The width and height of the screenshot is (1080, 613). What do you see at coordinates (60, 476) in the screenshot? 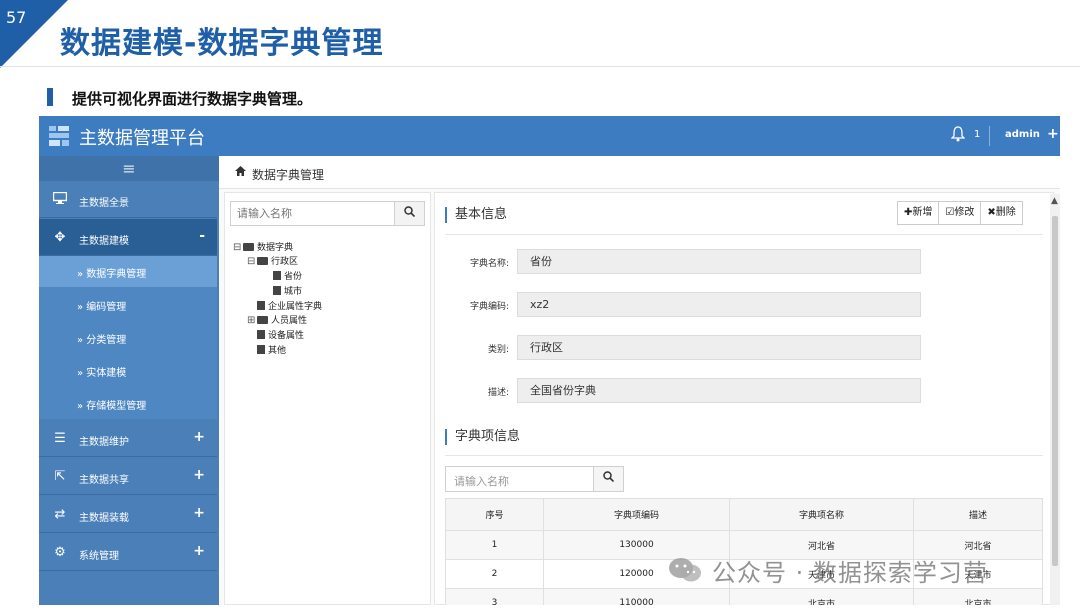
I see `share-icon: ⇱` at bounding box center [60, 476].